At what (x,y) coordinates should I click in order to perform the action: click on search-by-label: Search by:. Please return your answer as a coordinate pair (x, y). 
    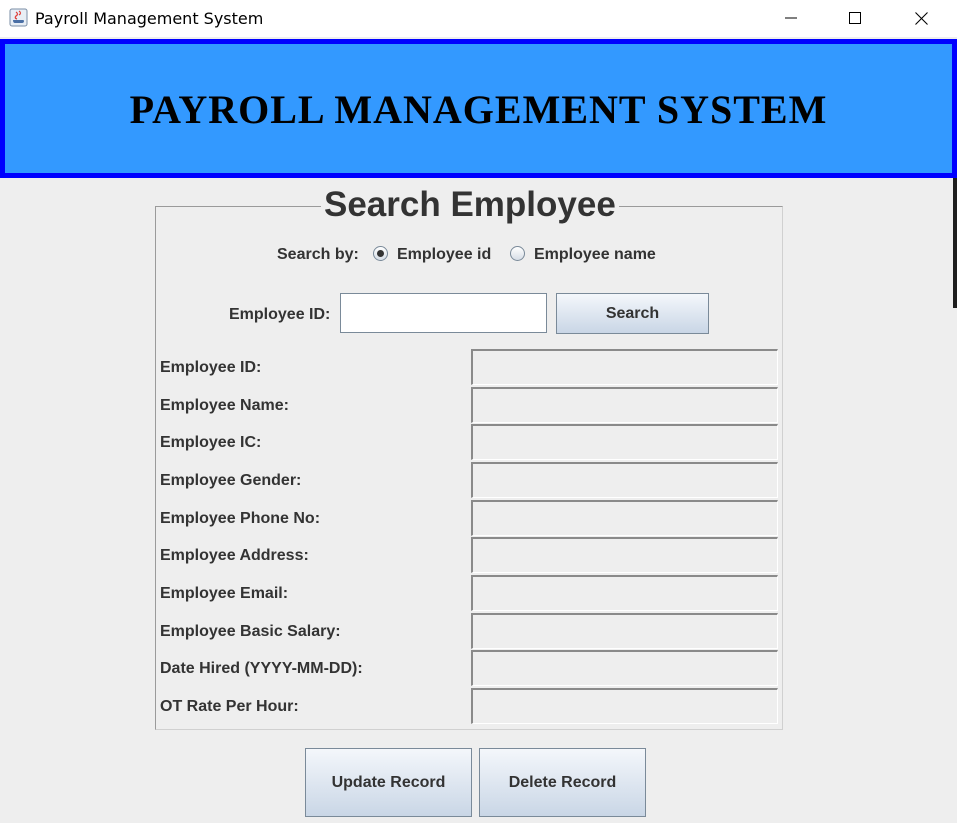
    Looking at the image, I should click on (318, 254).